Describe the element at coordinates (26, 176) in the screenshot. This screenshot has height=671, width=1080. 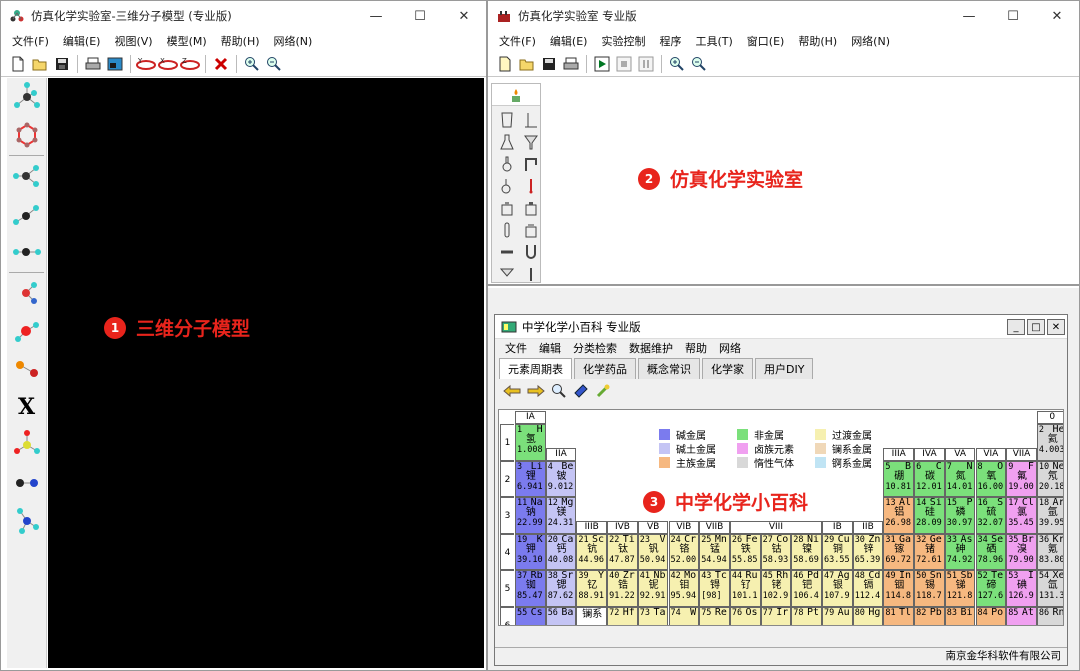
I see `trigonal-model-icon` at that location.